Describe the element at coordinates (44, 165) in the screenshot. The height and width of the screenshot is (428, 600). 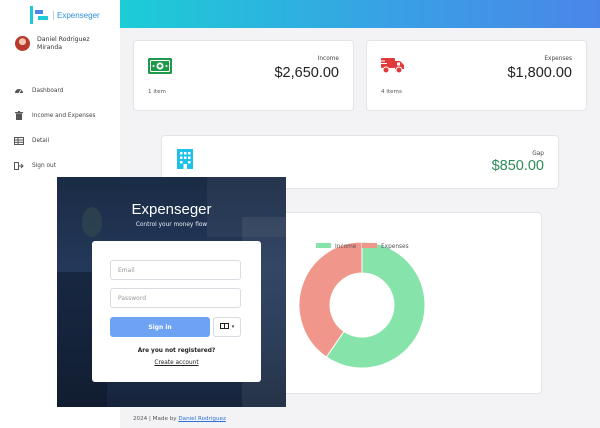
I see `sidebar-item-label: Sign out` at that location.